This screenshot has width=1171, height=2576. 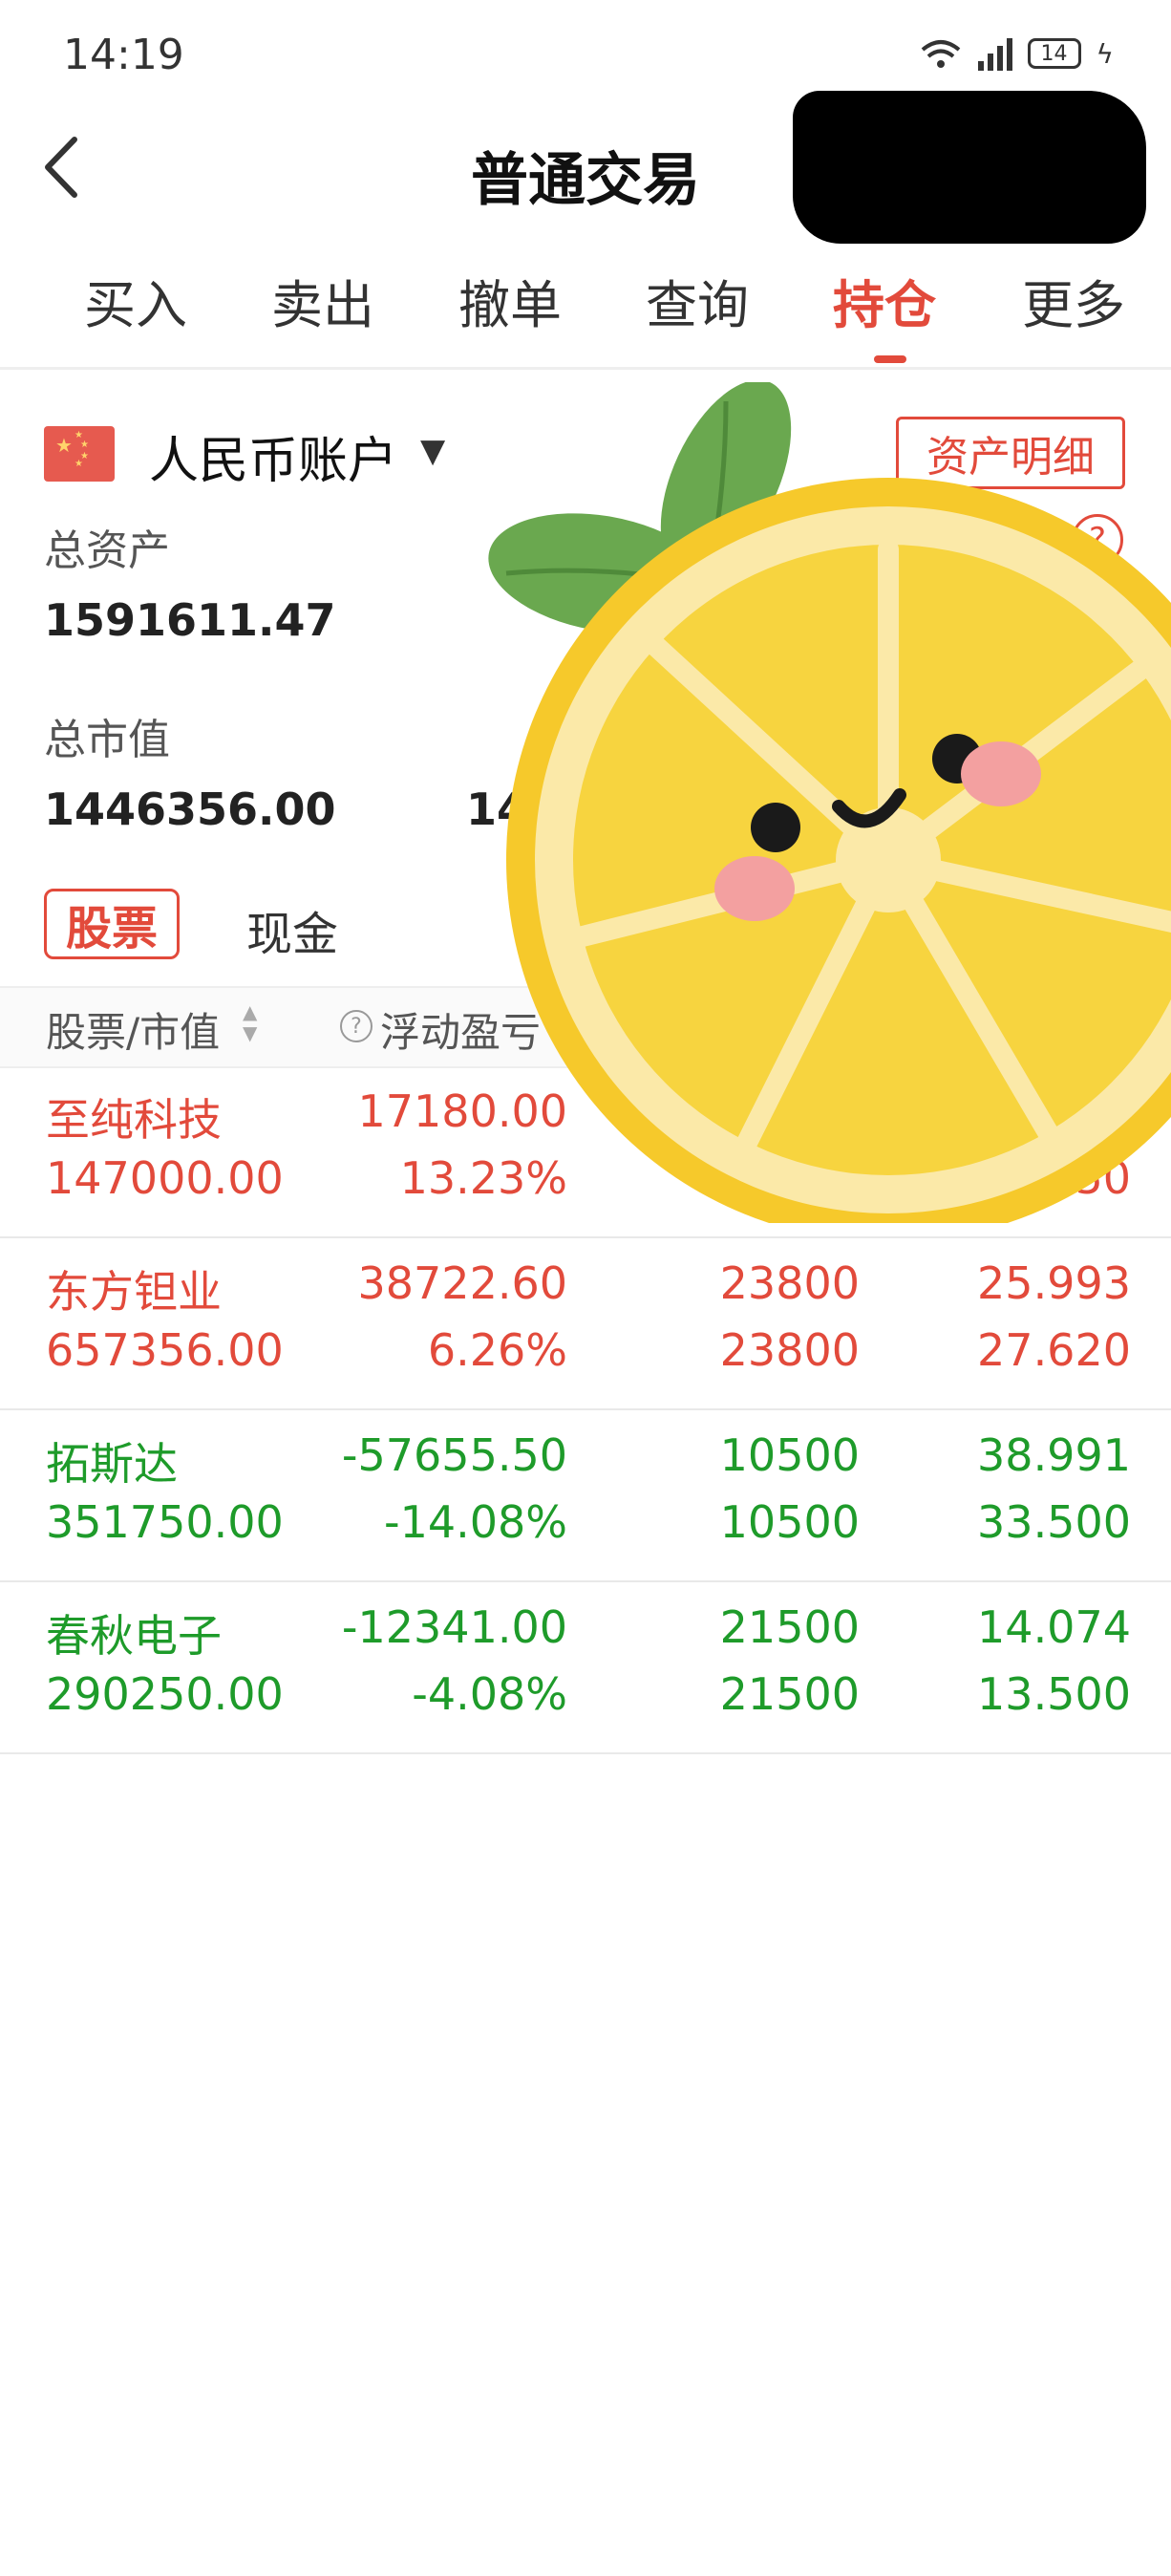 What do you see at coordinates (190, 809) in the screenshot?
I see `market-value-value: 1446356.00` at bounding box center [190, 809].